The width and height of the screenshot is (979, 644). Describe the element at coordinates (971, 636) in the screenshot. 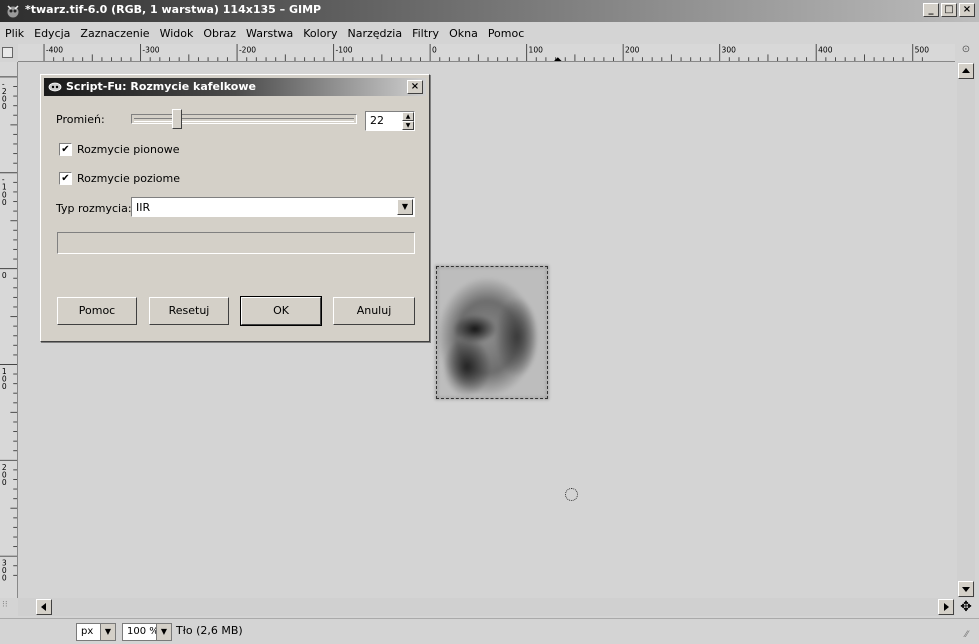

I see `resize-grip-icon: ⁄⁄` at that location.